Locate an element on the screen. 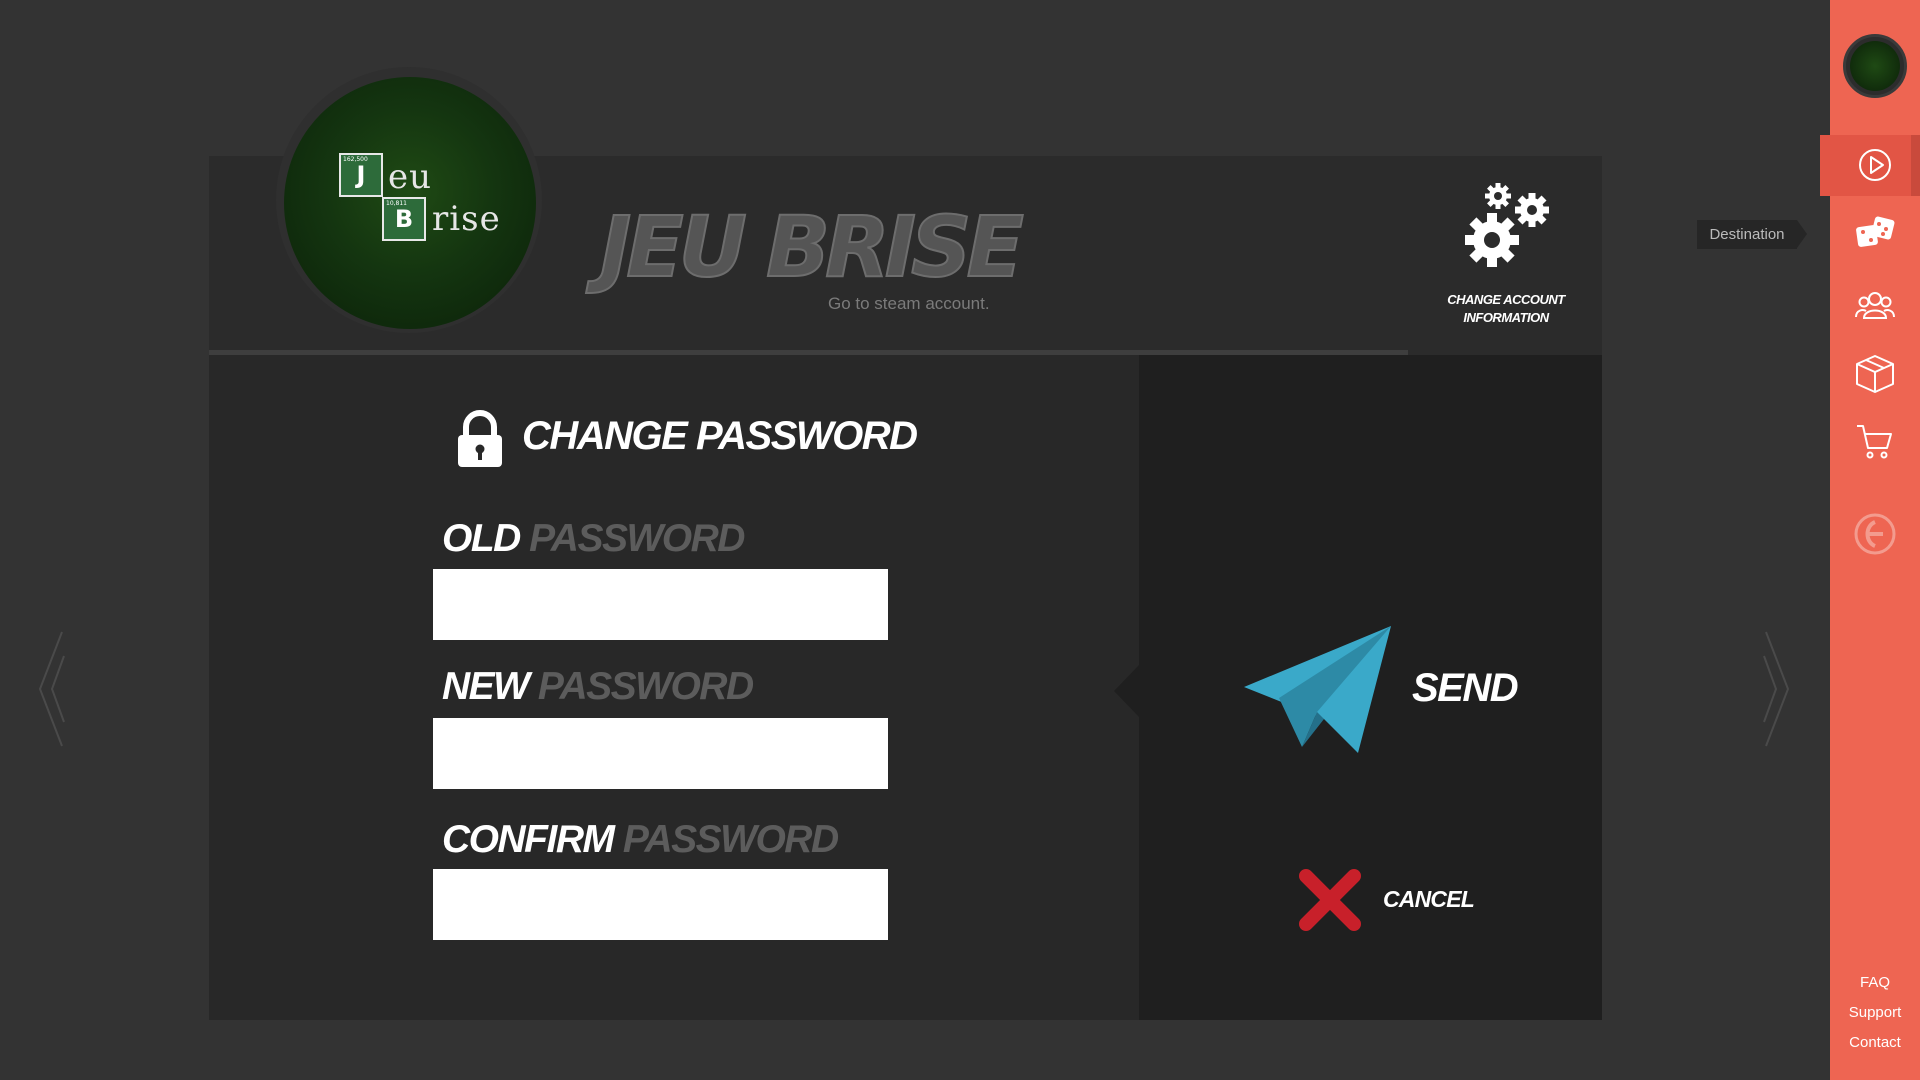 This screenshot has width=1920, height=1080. sidebar-active-edge is located at coordinates (1915, 165).